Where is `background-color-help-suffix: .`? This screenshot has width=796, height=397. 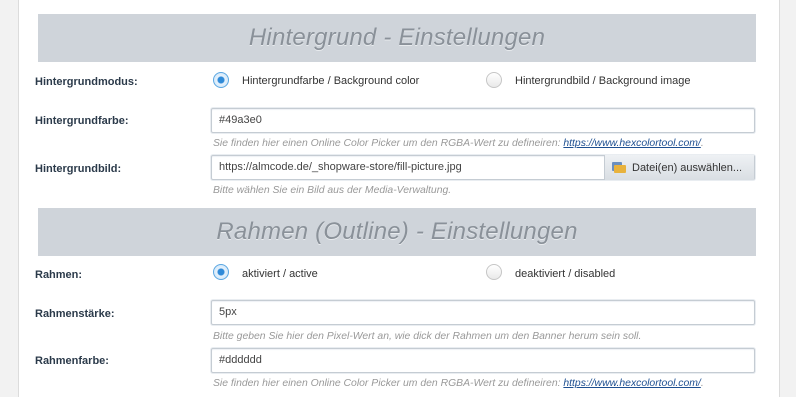 background-color-help-suffix: . is located at coordinates (702, 143).